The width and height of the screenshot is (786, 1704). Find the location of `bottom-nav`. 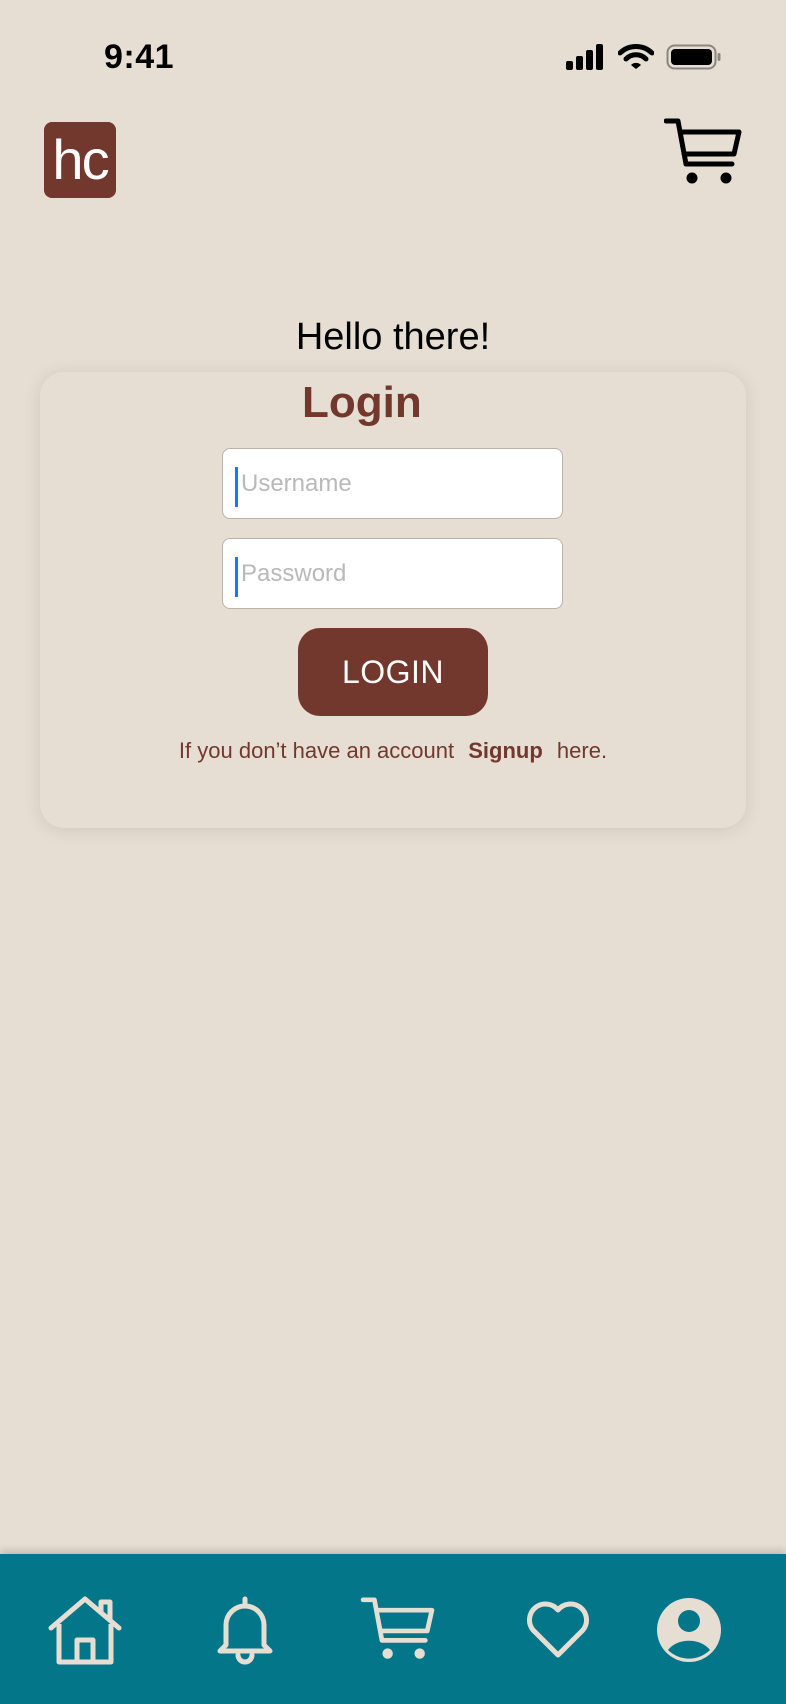

bottom-nav is located at coordinates (393, 1629).